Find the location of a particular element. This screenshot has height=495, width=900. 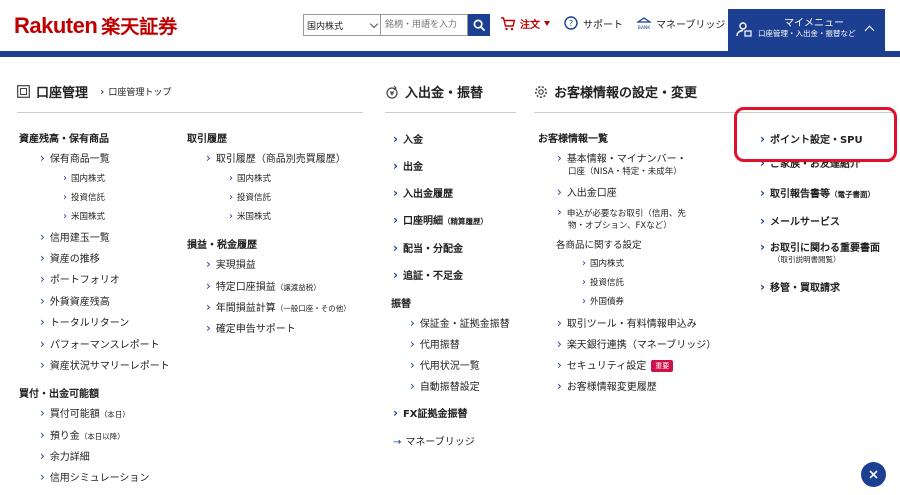

chevron-down-icon is located at coordinates (374, 24).